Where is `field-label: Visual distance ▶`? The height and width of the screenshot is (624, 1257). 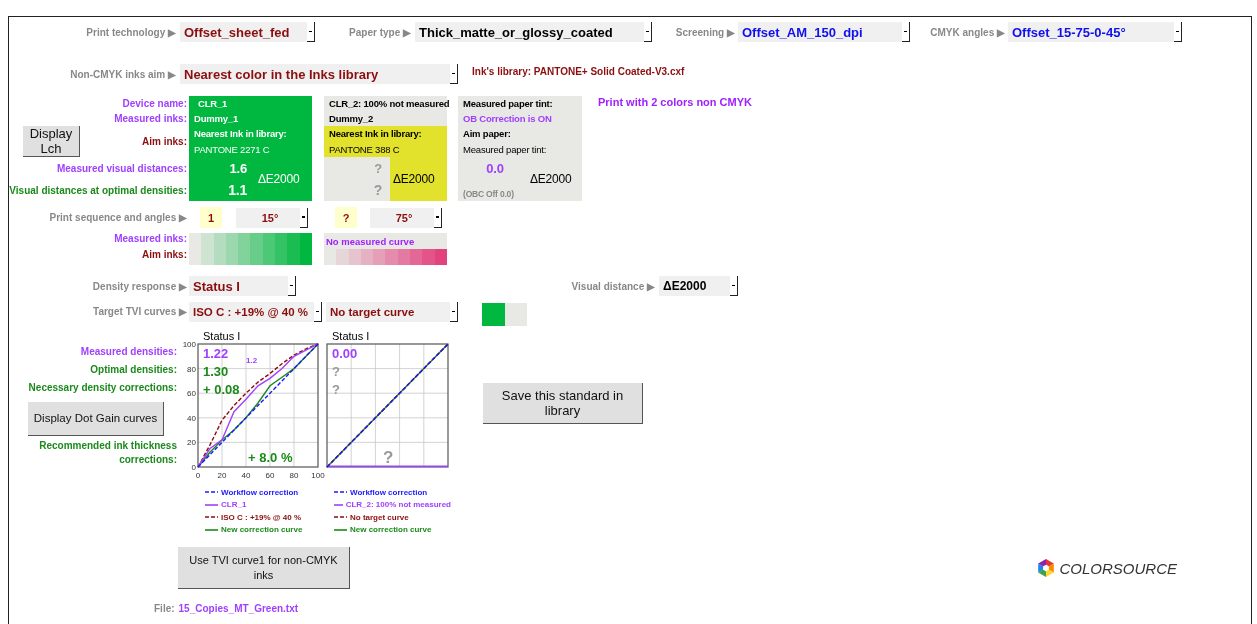 field-label: Visual distance ▶ is located at coordinates (612, 286).